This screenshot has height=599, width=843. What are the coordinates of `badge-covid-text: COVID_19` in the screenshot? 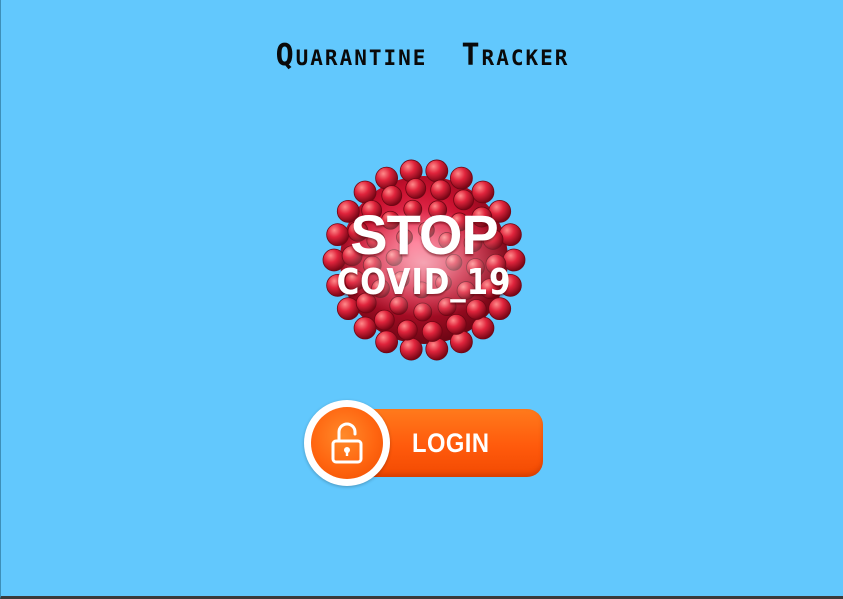 It's located at (424, 282).